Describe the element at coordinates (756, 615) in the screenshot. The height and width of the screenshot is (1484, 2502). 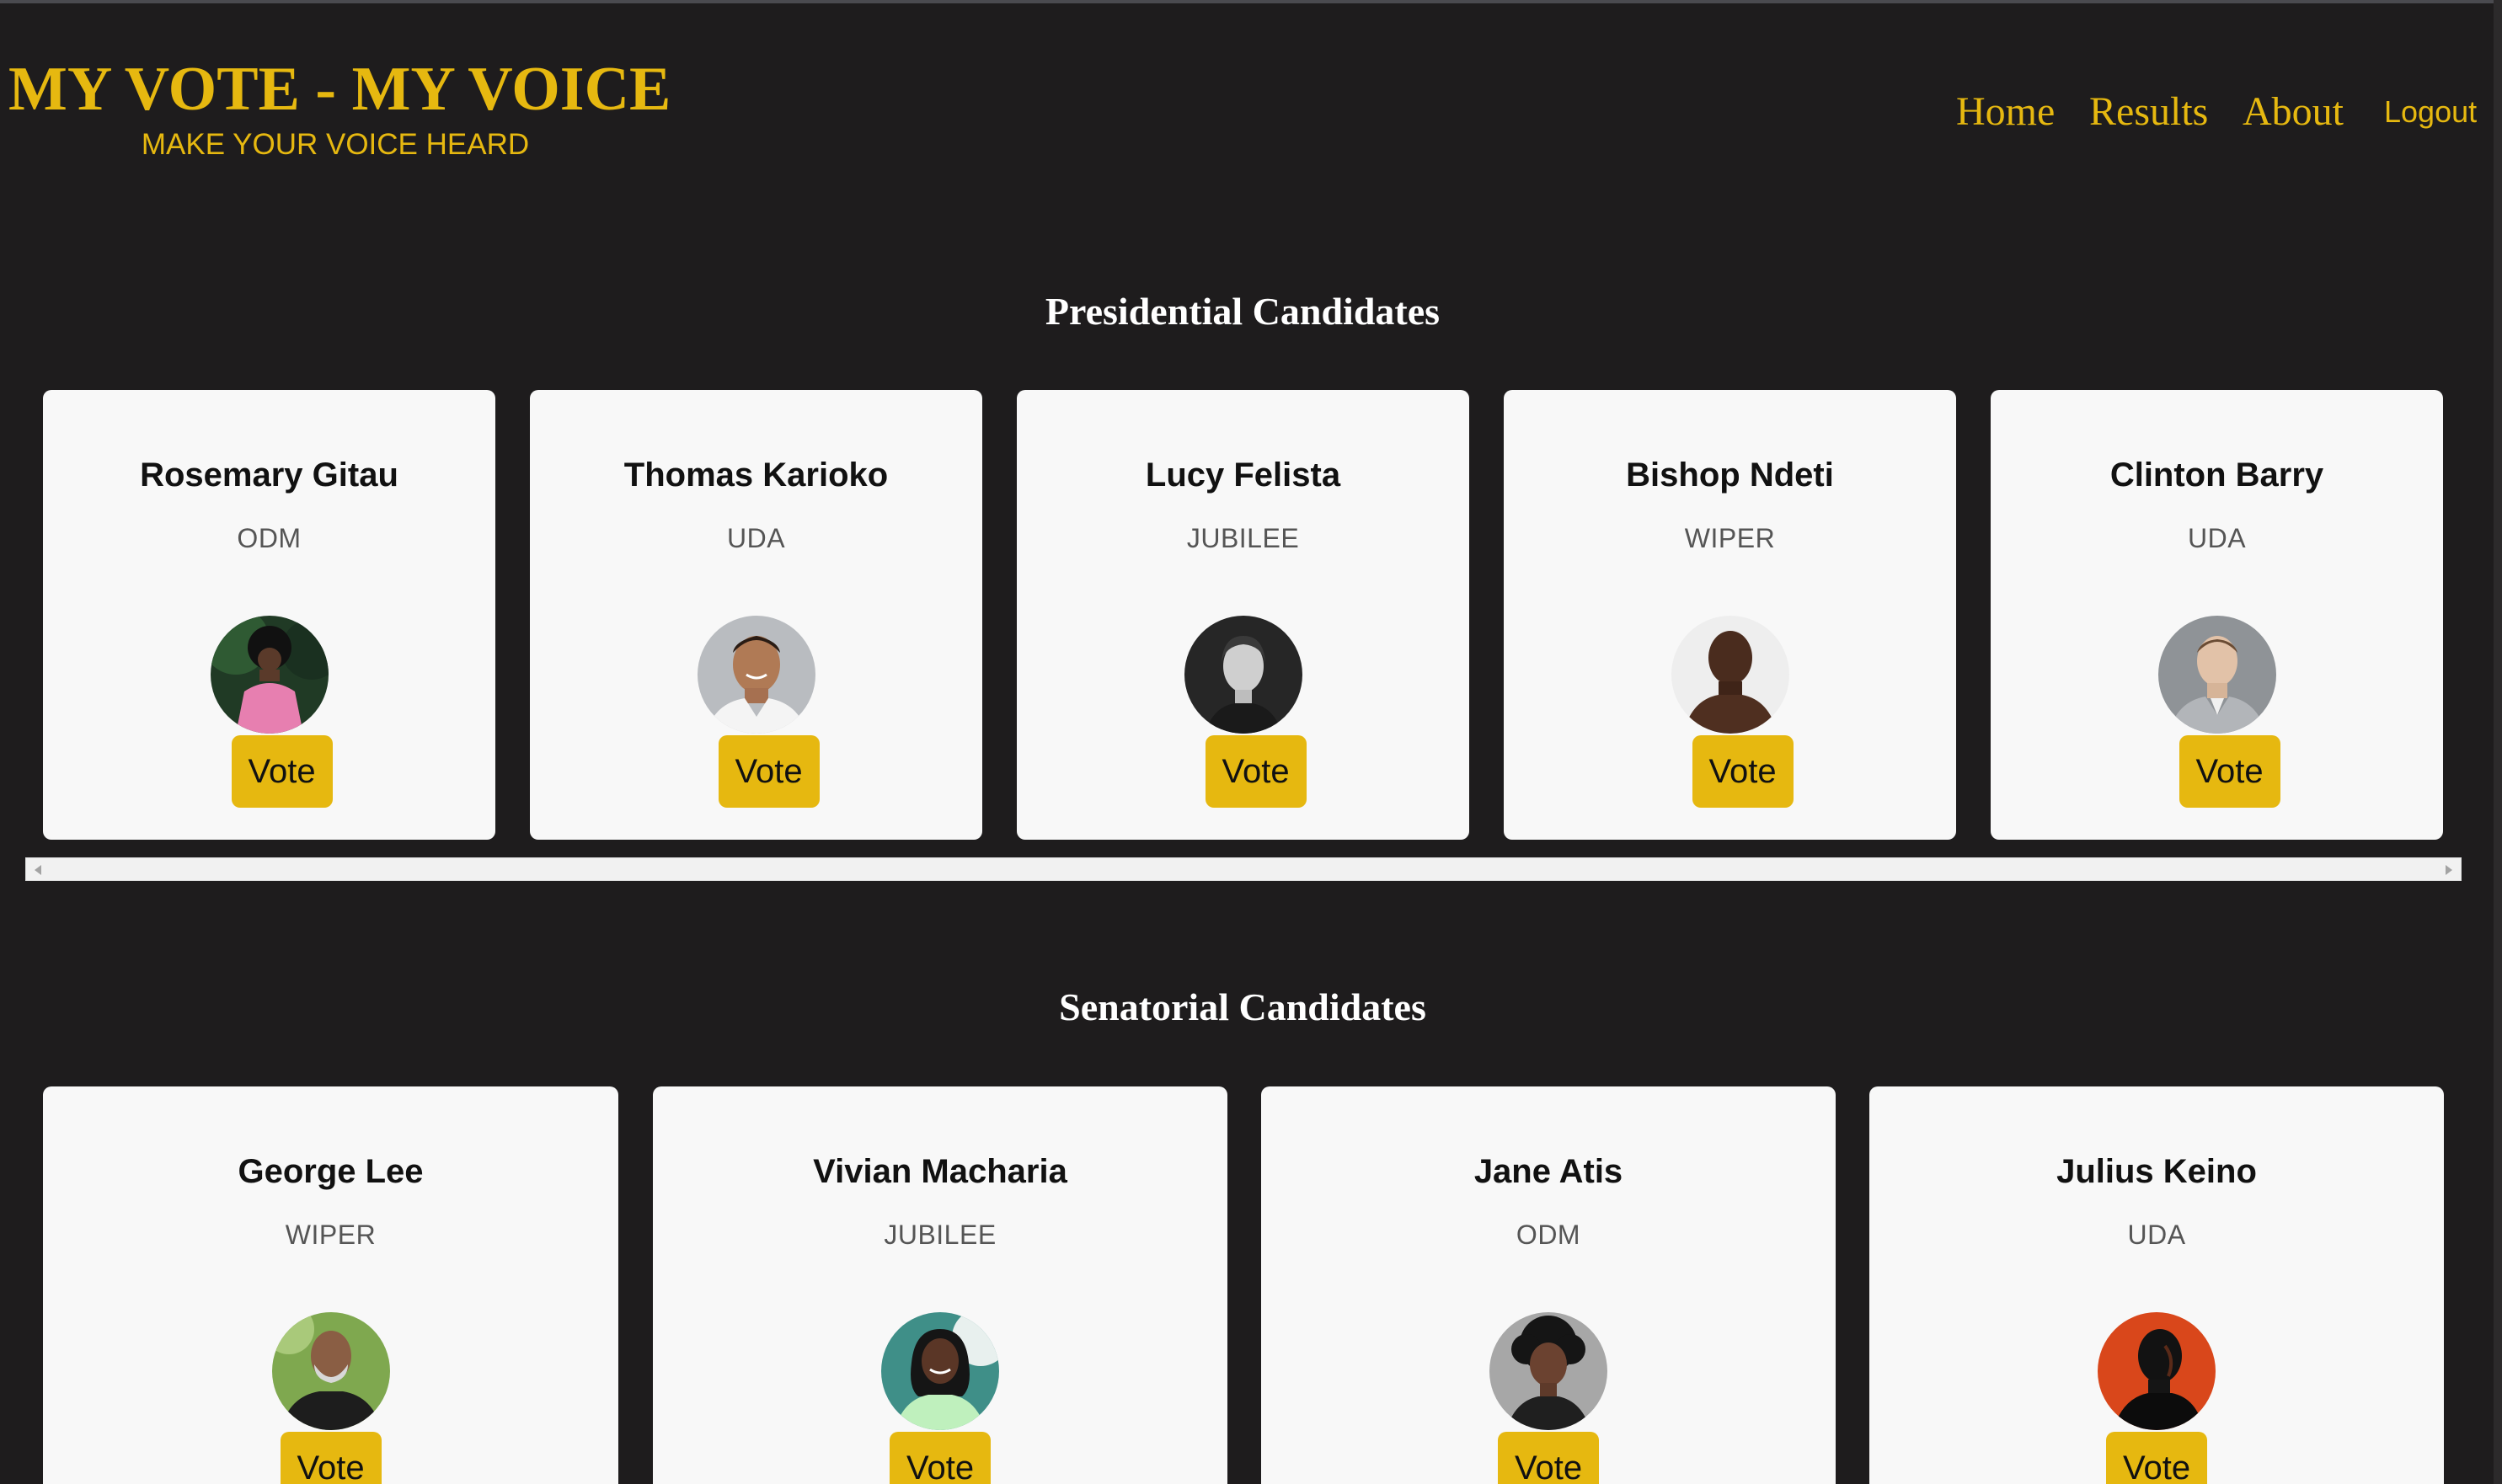
I see `candidate-card: Thomas Karioko UDA Vote` at that location.